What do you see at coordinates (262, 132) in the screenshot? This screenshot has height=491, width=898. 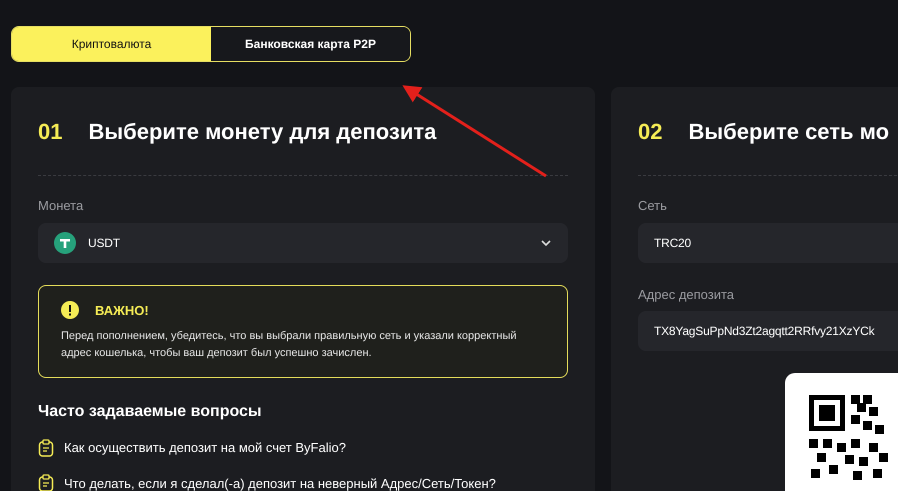 I see `step-title: Выберите монету для депозита` at bounding box center [262, 132].